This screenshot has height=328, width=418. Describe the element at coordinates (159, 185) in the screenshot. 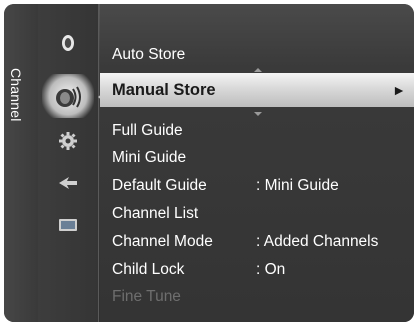

I see `menu-item-label: Default Guide` at that location.